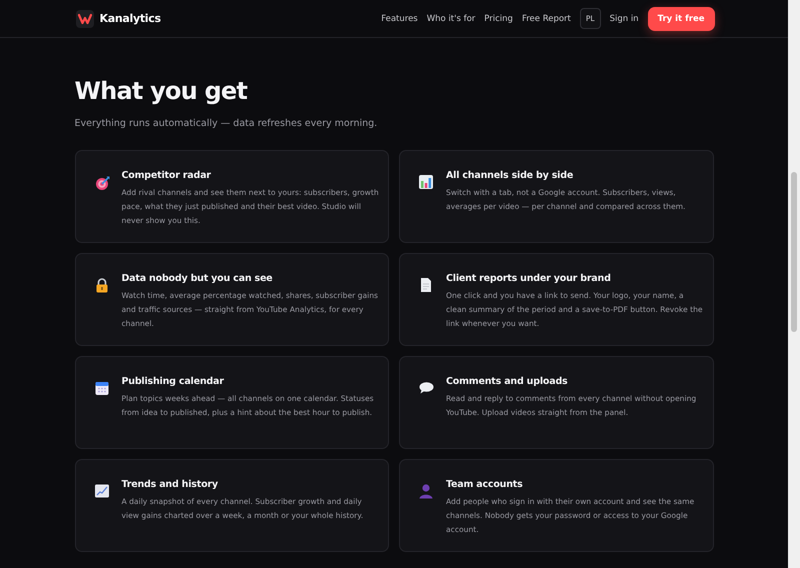 This screenshot has height=568, width=800. I want to click on scrollbar, so click(794, 284).